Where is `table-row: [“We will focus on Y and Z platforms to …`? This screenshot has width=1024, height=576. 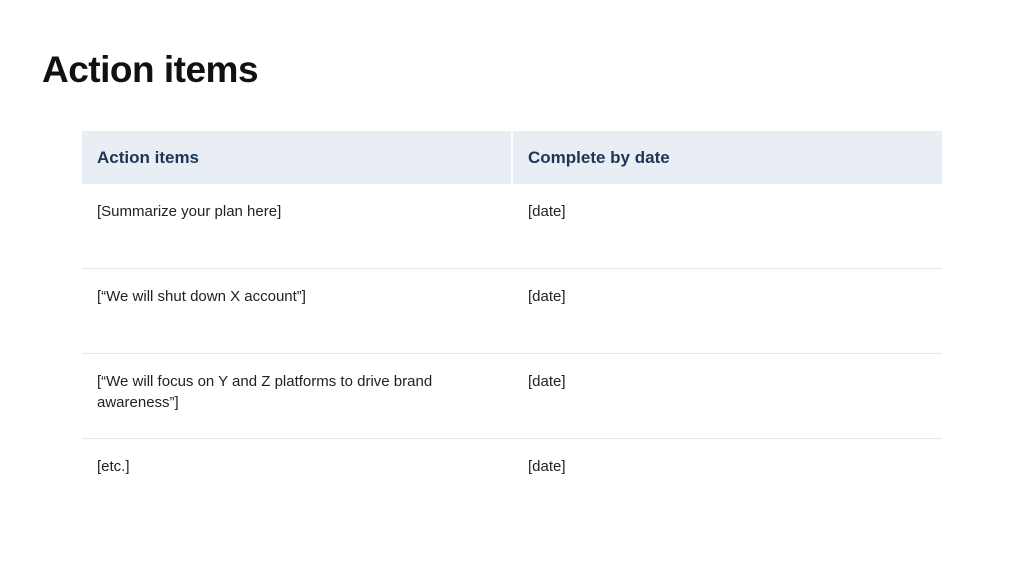
table-row: [“We will focus on Y and Z platforms to … is located at coordinates (512, 396).